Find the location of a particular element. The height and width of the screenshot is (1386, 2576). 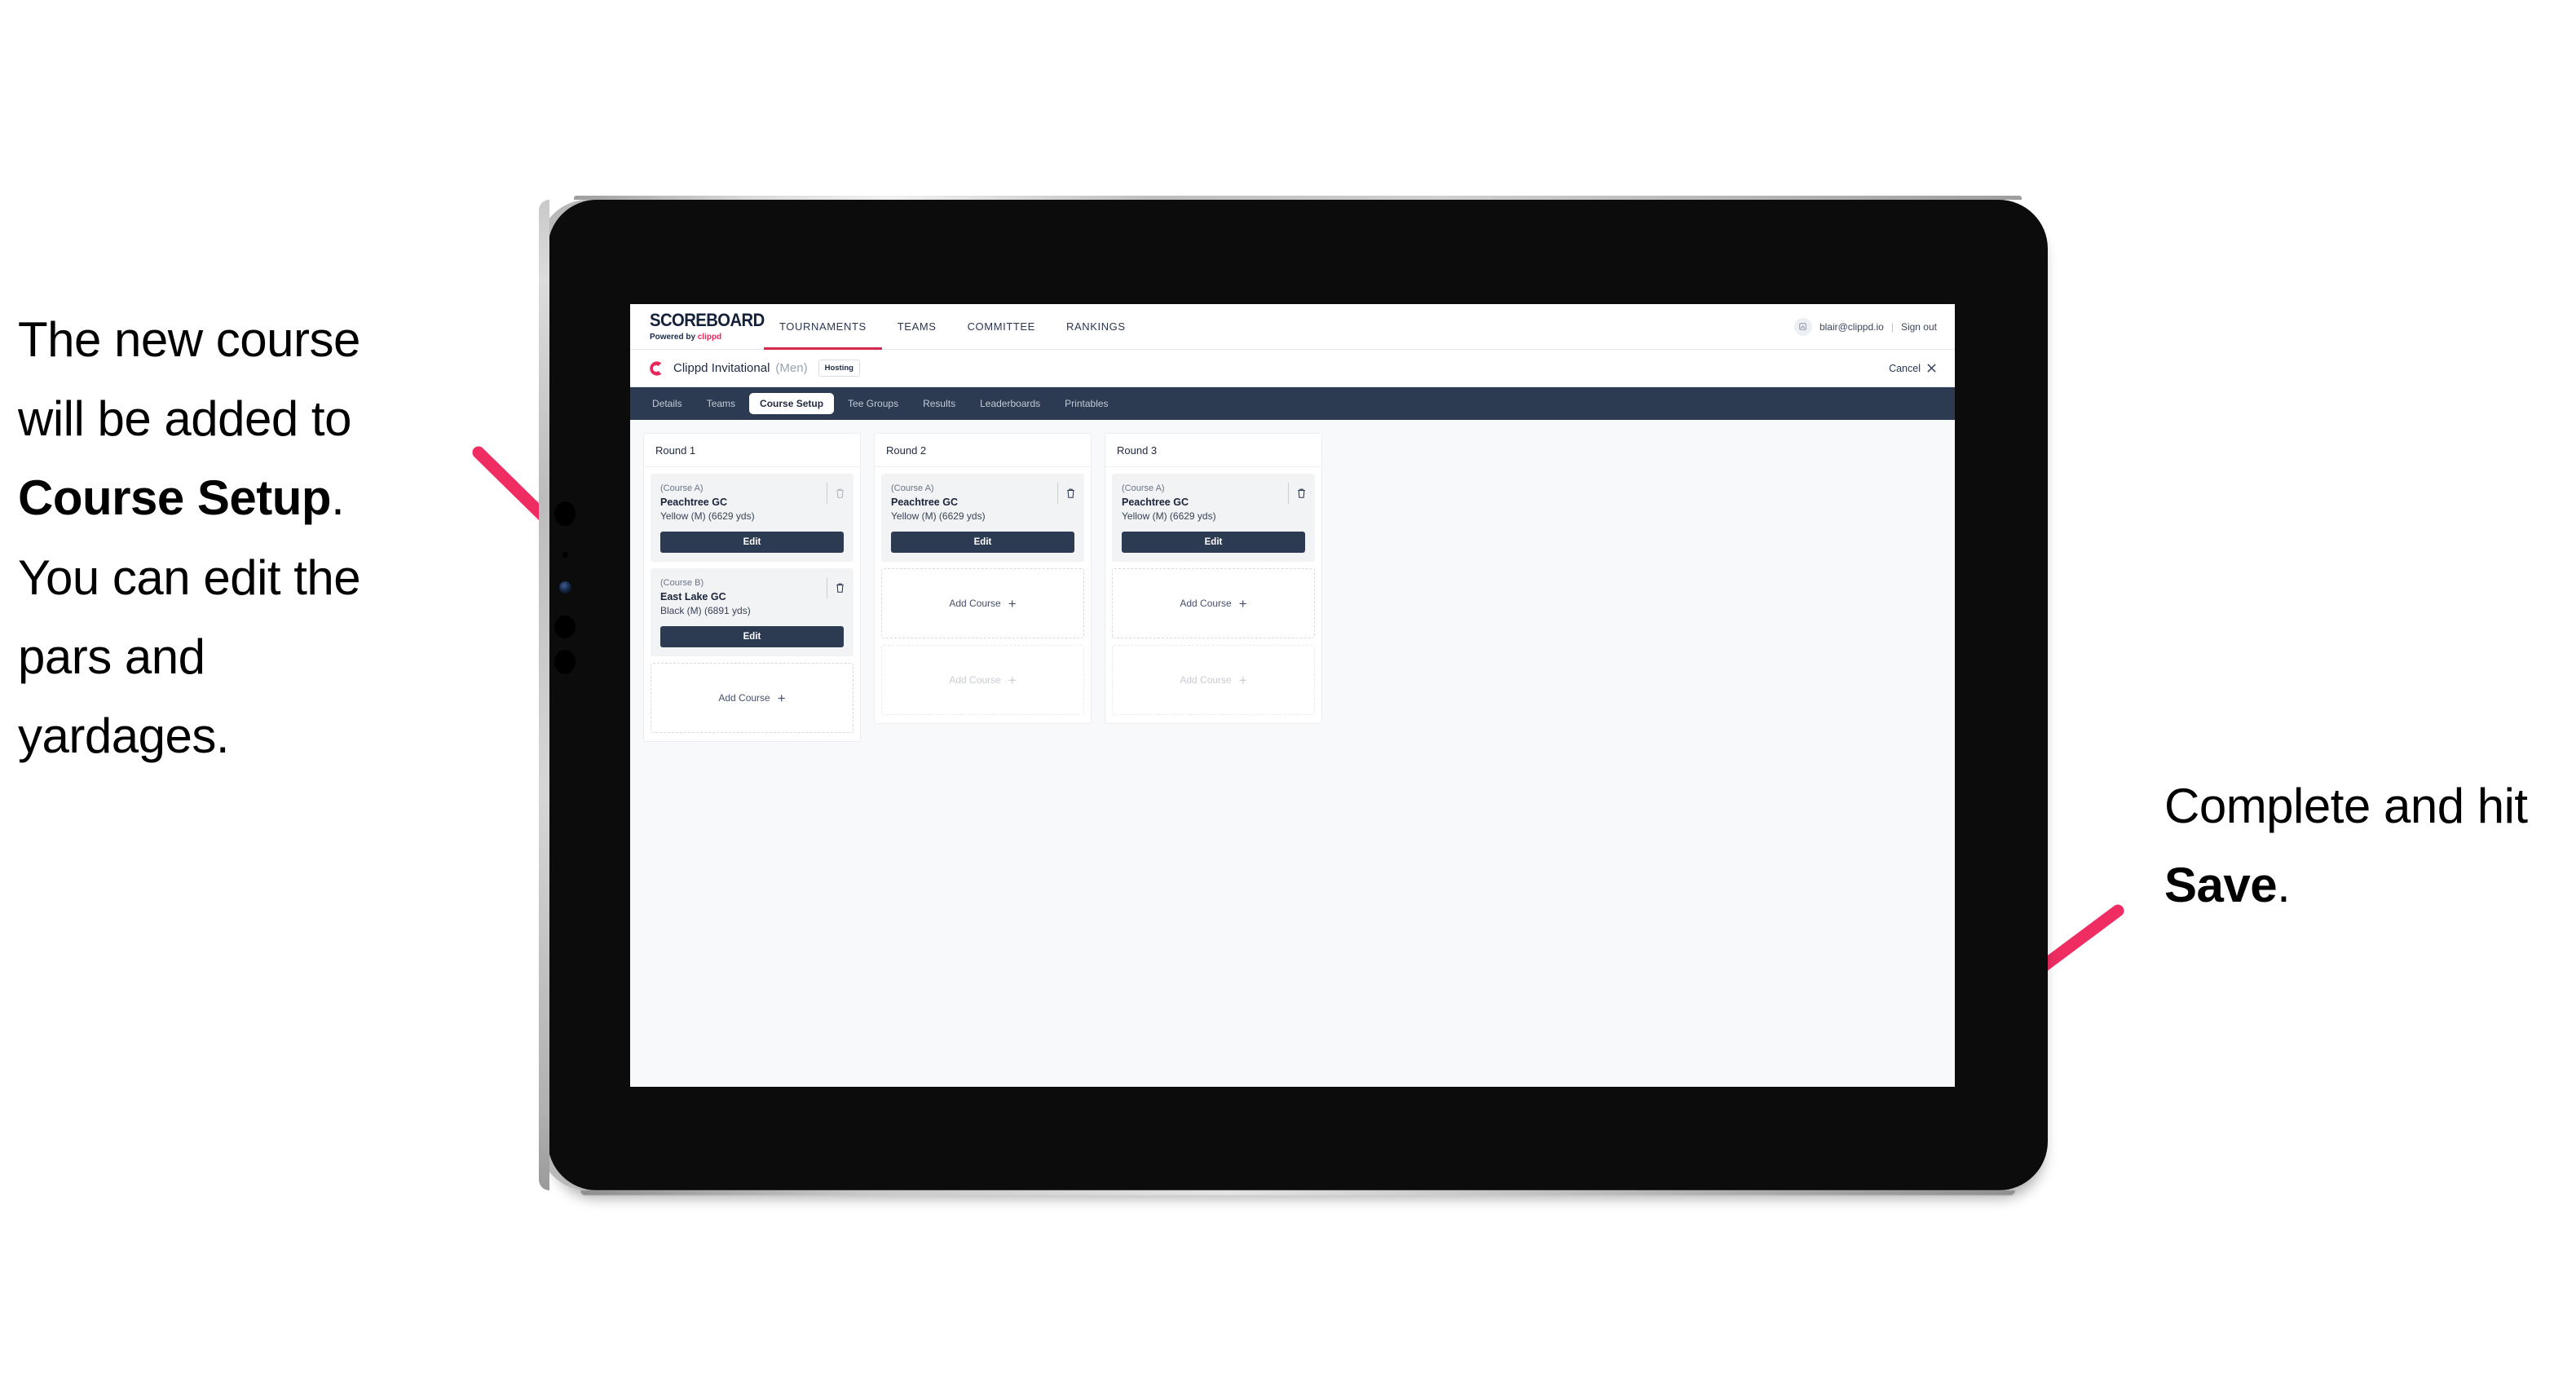

brand-subtitle: Powered by clippd is located at coordinates (699, 337).